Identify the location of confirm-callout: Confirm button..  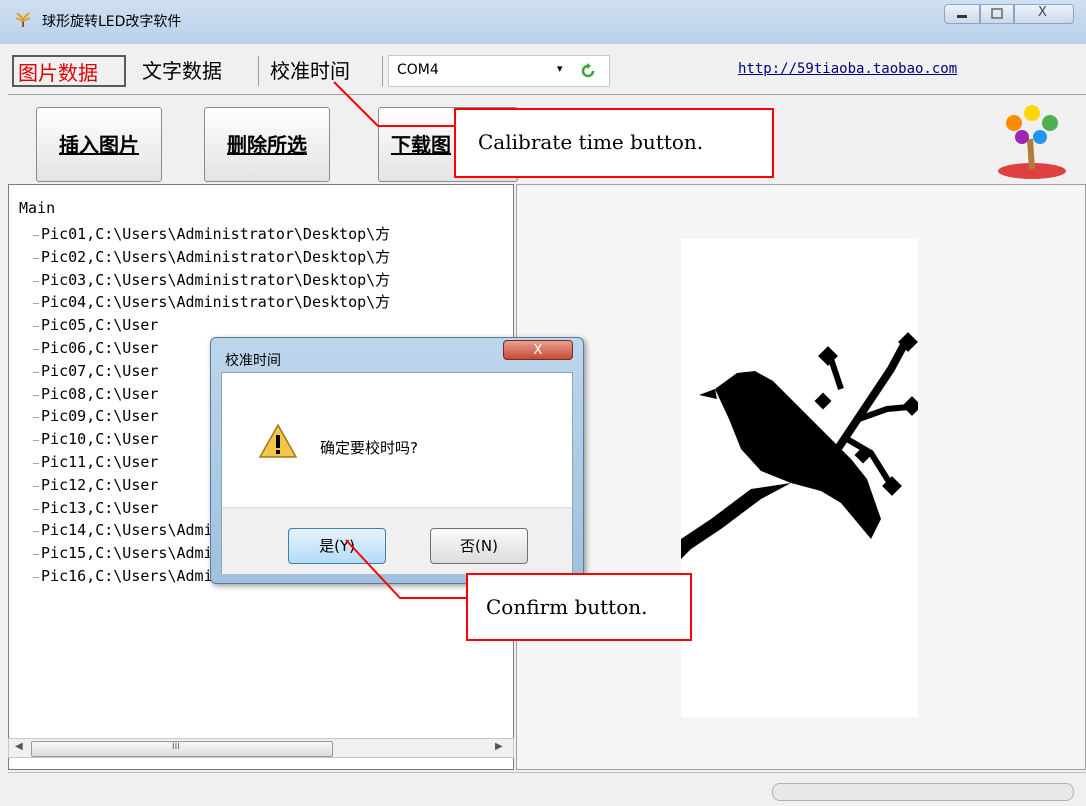
(579, 607).